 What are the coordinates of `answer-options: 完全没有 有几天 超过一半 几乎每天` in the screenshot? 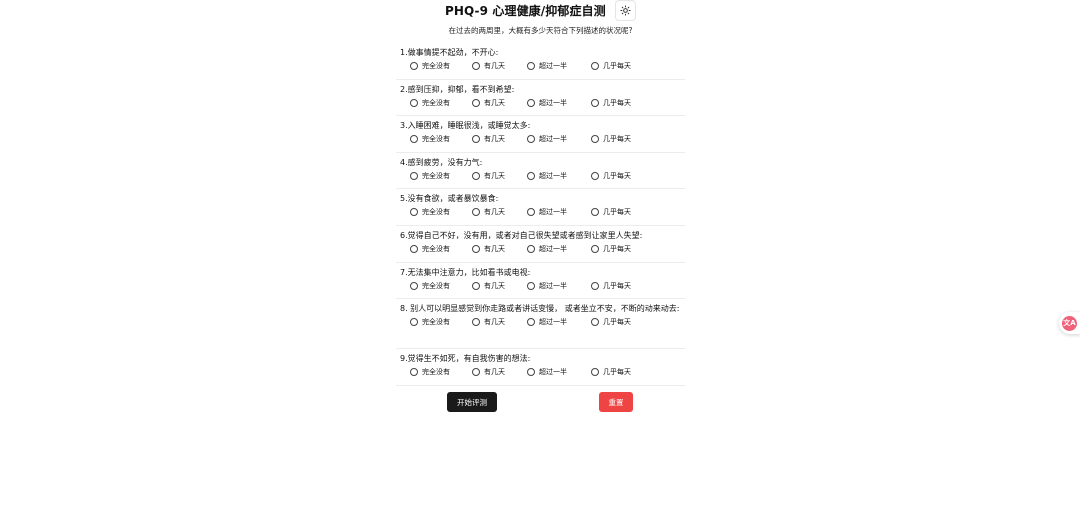 It's located at (542, 250).